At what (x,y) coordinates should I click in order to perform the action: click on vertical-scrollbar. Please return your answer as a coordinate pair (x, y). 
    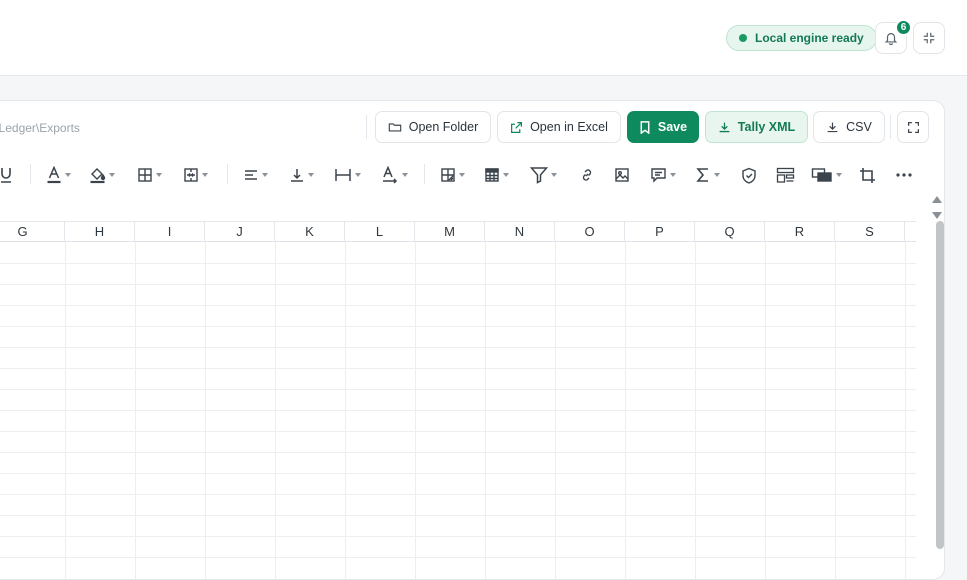
    Looking at the image, I should click on (940, 385).